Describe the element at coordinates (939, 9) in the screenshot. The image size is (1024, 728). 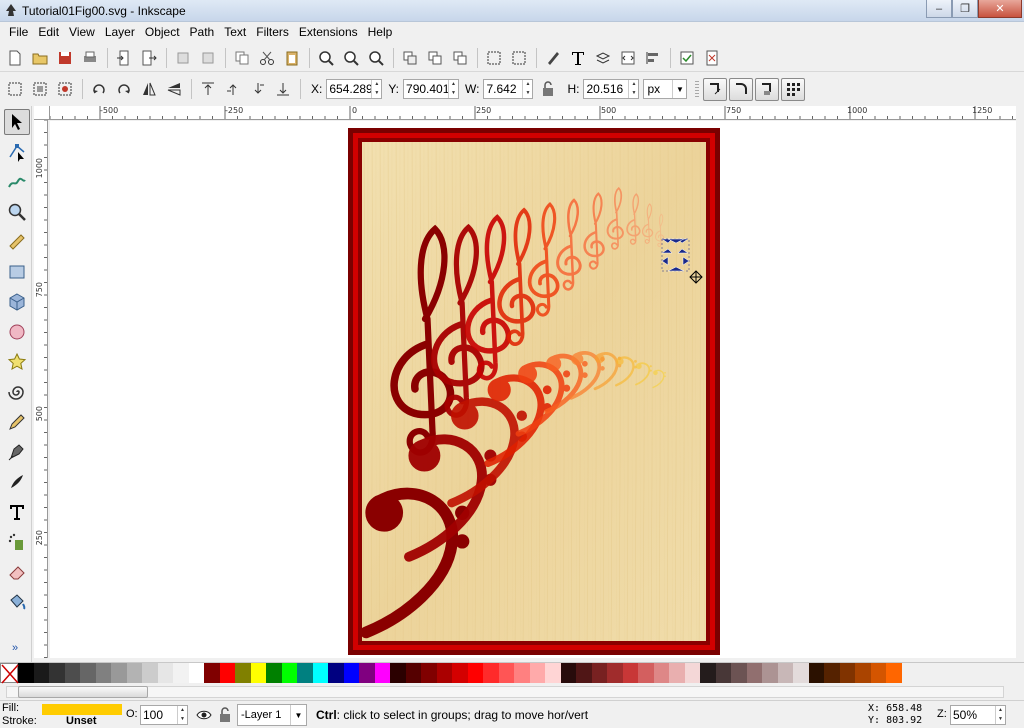
I see `minimize-button: –` at that location.